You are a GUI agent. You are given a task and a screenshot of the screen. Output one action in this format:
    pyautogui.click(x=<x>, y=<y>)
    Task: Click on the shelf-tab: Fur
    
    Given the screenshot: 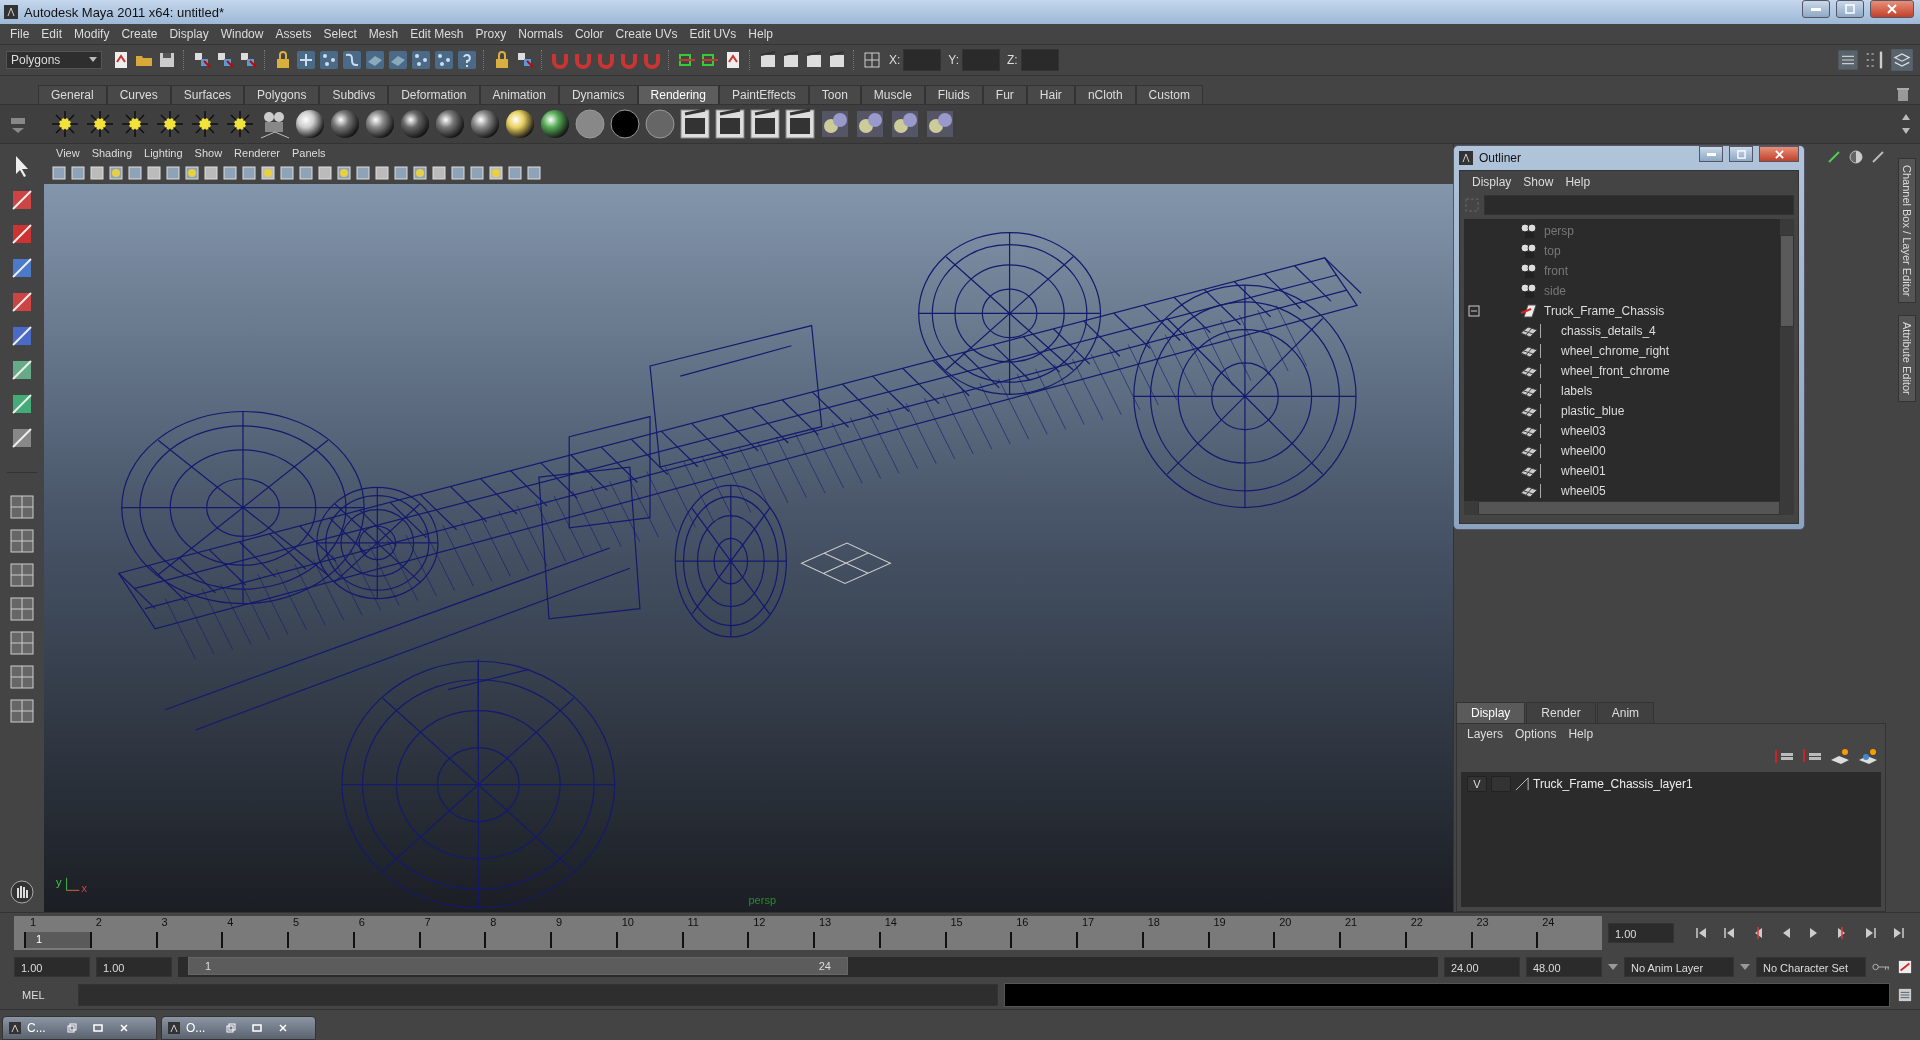 What is the action you would take?
    pyautogui.click(x=1004, y=94)
    